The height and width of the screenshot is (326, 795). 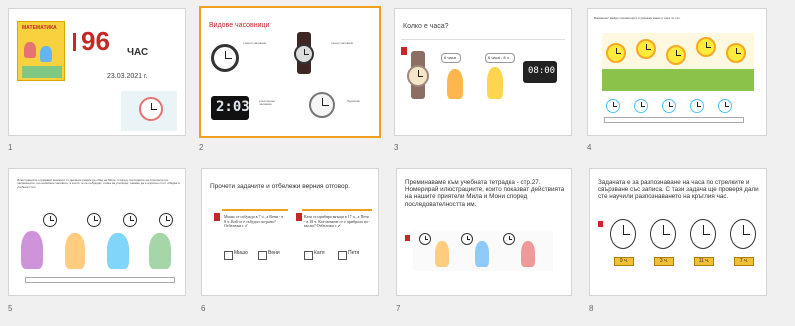 What do you see at coordinates (304, 53) in the screenshot?
I see `wristwatch-icon` at bounding box center [304, 53].